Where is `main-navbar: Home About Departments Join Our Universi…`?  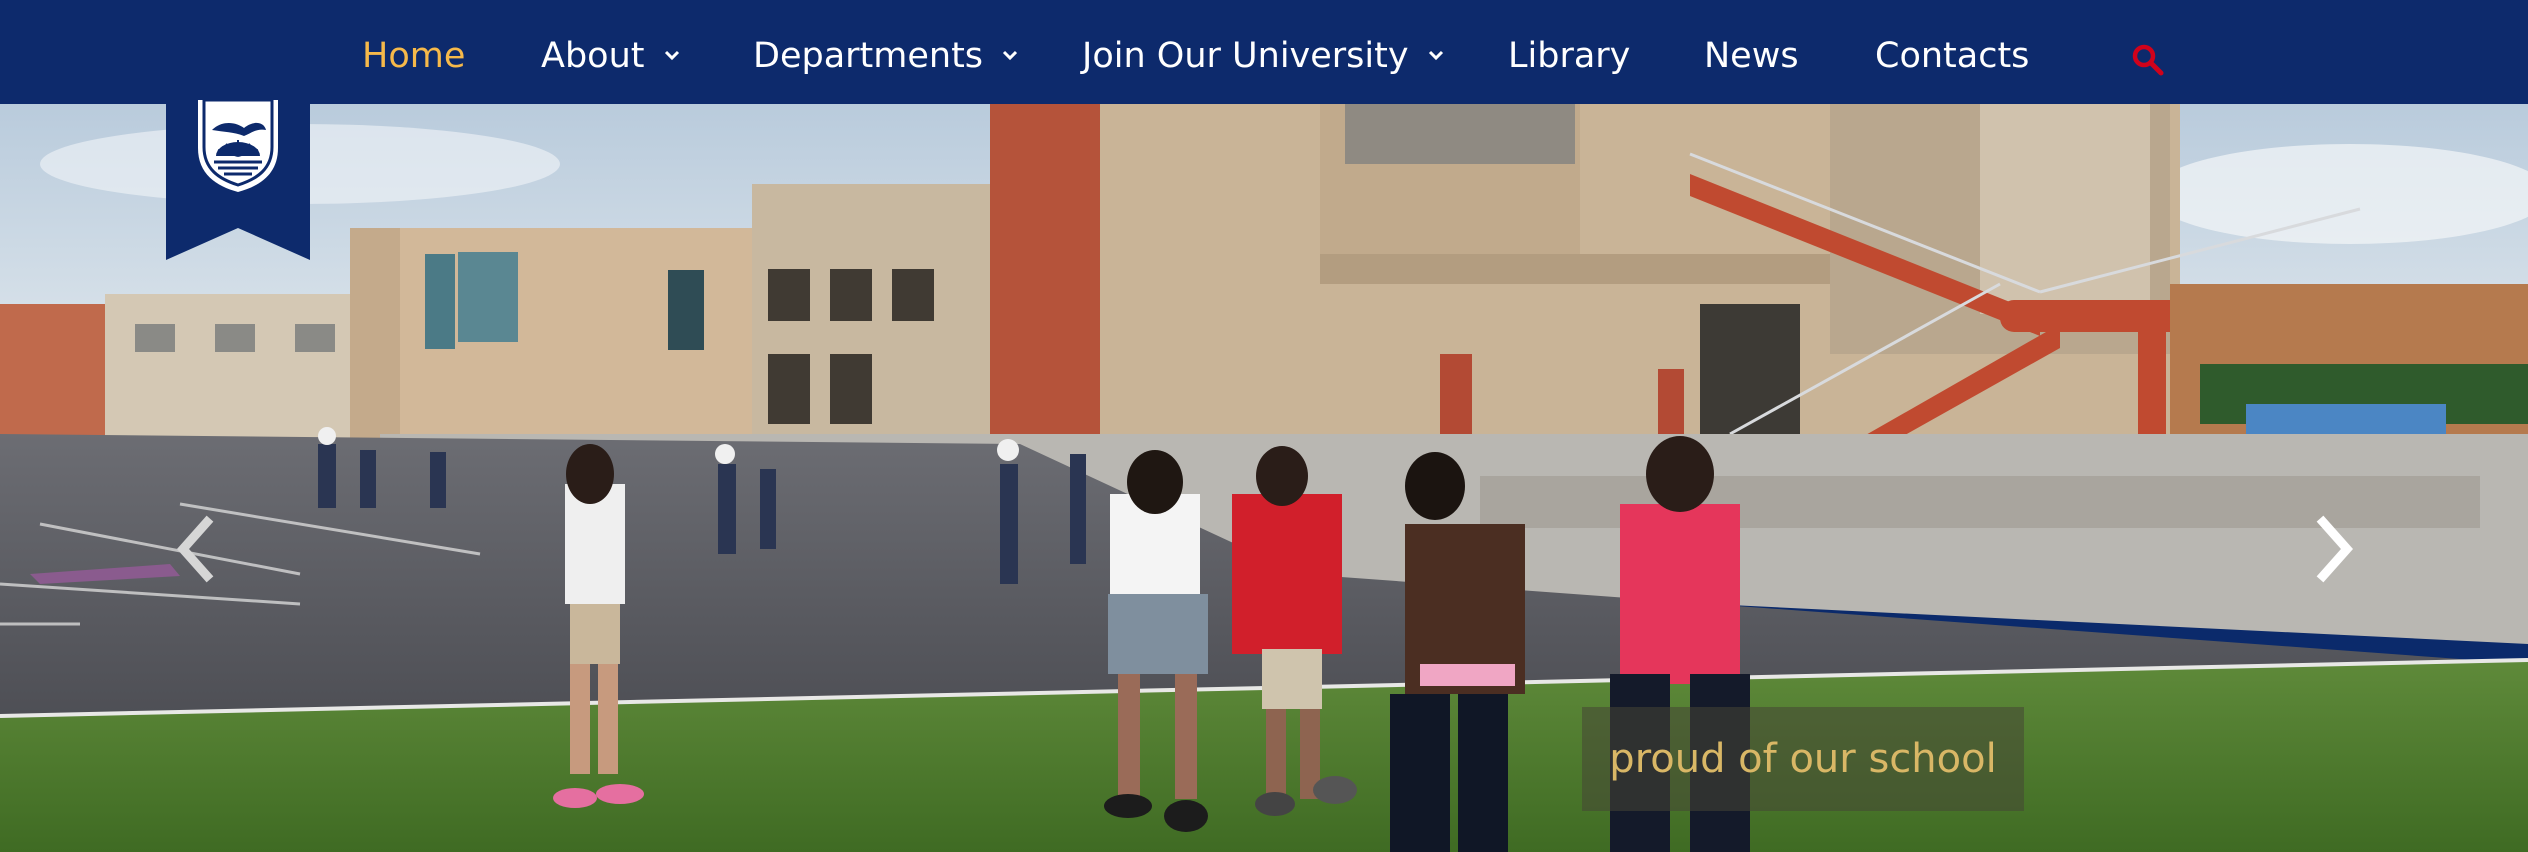 main-navbar: Home About Departments Join Our Universi… is located at coordinates (1264, 52).